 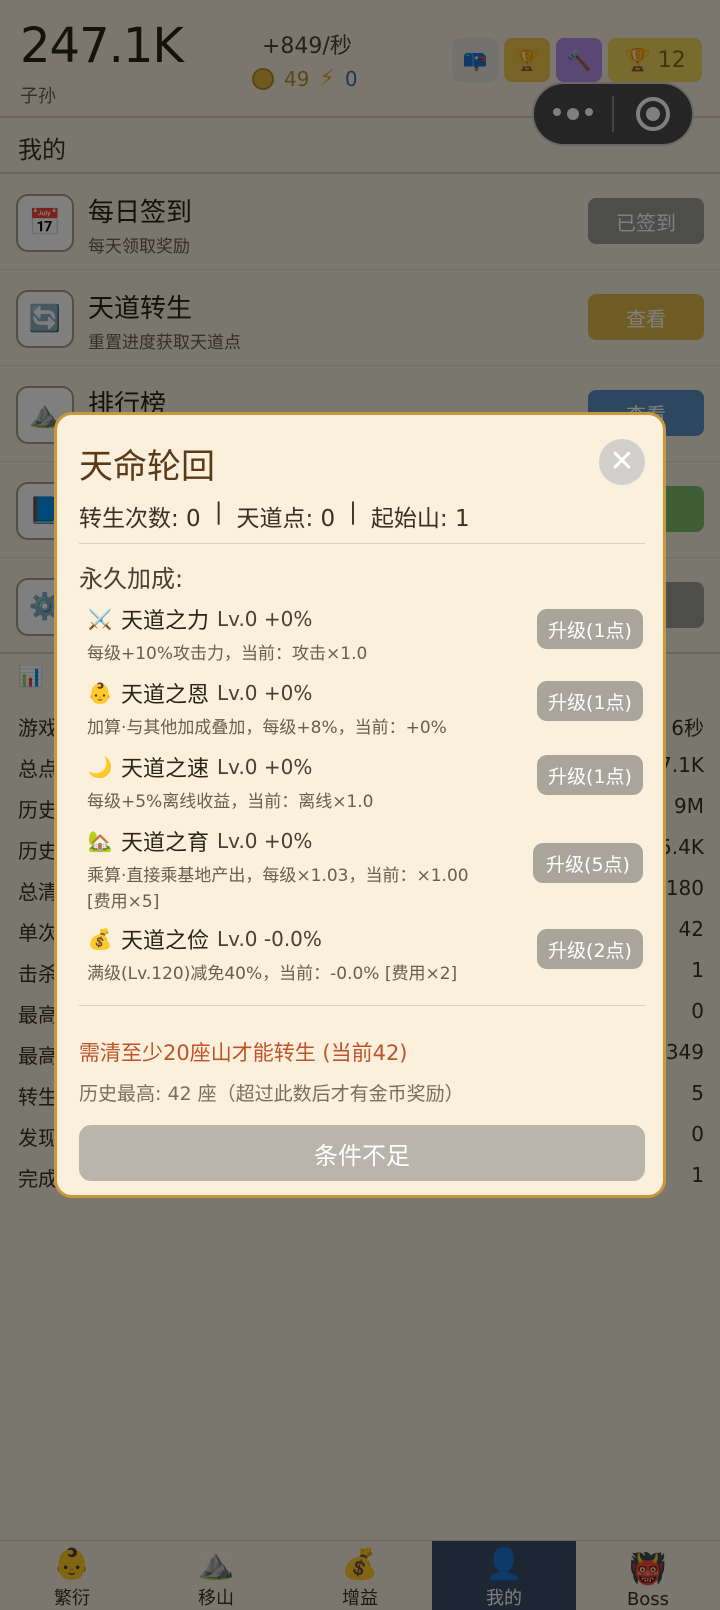 I want to click on perk-description: 乘算·直接乘基地产出，每级×1.03，当前：×1.00 [费用×5], so click(x=278, y=889).